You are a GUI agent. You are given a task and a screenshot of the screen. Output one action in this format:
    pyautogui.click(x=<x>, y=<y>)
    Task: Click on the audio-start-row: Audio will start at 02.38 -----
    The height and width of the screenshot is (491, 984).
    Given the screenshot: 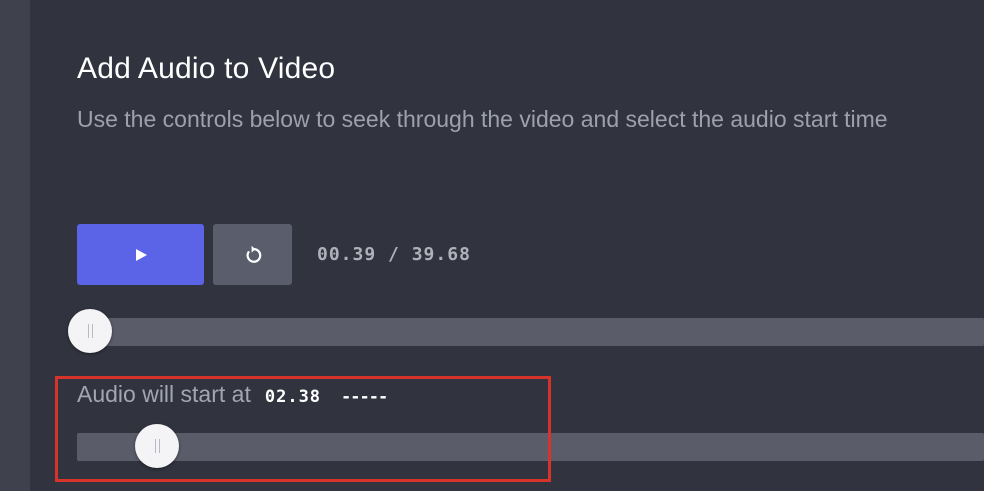 What is the action you would take?
    pyautogui.click(x=232, y=394)
    